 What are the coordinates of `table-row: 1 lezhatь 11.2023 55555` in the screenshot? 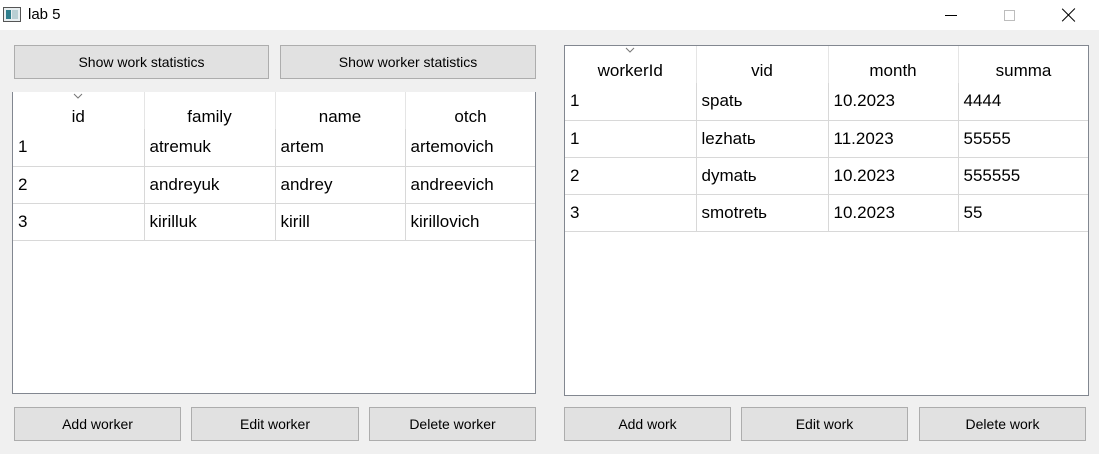 It's located at (826, 139).